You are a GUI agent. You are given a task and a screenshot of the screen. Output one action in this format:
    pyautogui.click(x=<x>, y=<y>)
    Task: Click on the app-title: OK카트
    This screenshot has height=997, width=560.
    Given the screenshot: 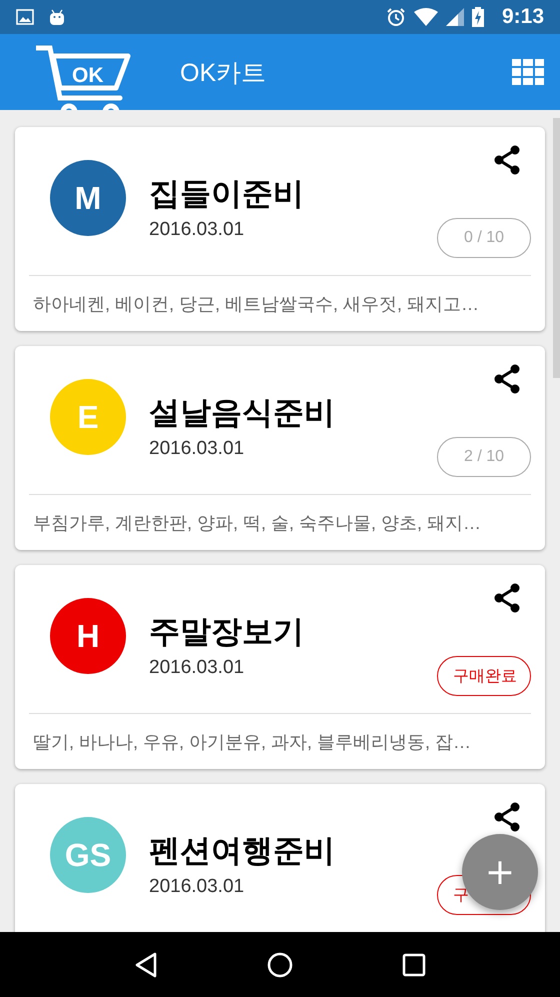 What is the action you would take?
    pyautogui.click(x=223, y=73)
    